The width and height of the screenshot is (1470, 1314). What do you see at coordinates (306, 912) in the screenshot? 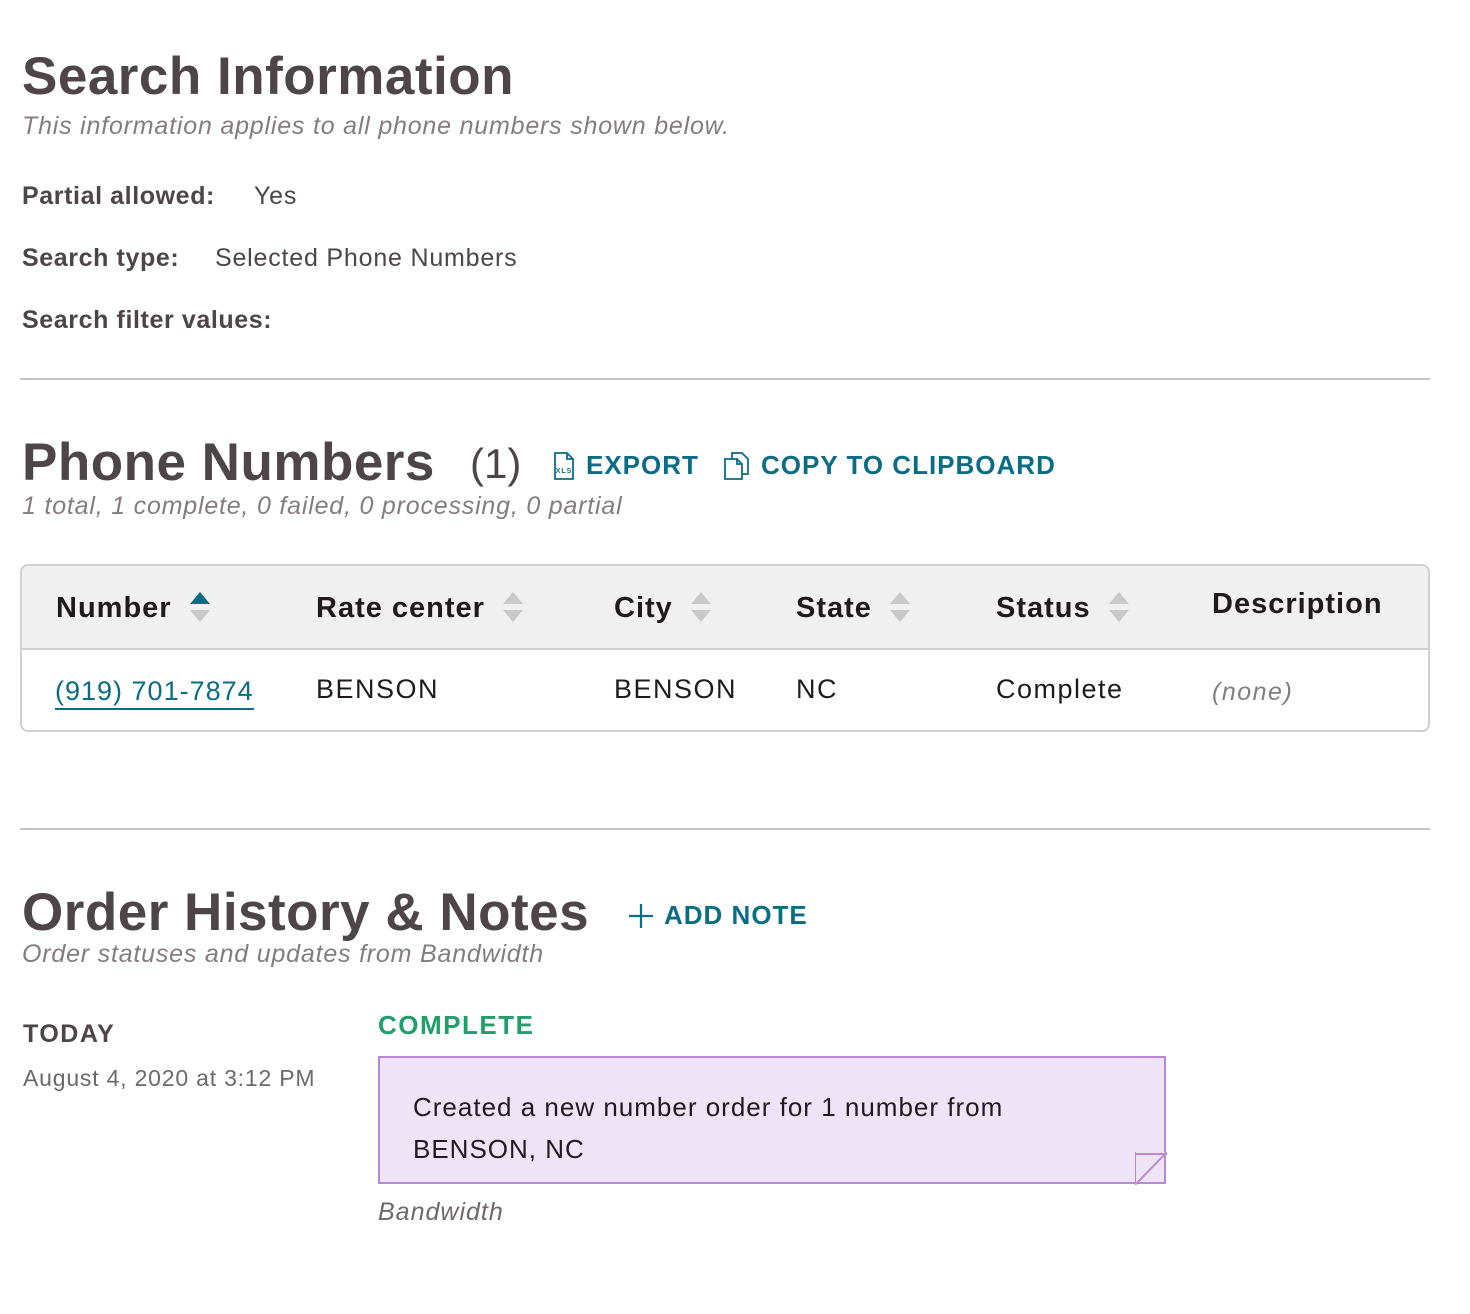
I see `order-history-title: Order History & Notes` at bounding box center [306, 912].